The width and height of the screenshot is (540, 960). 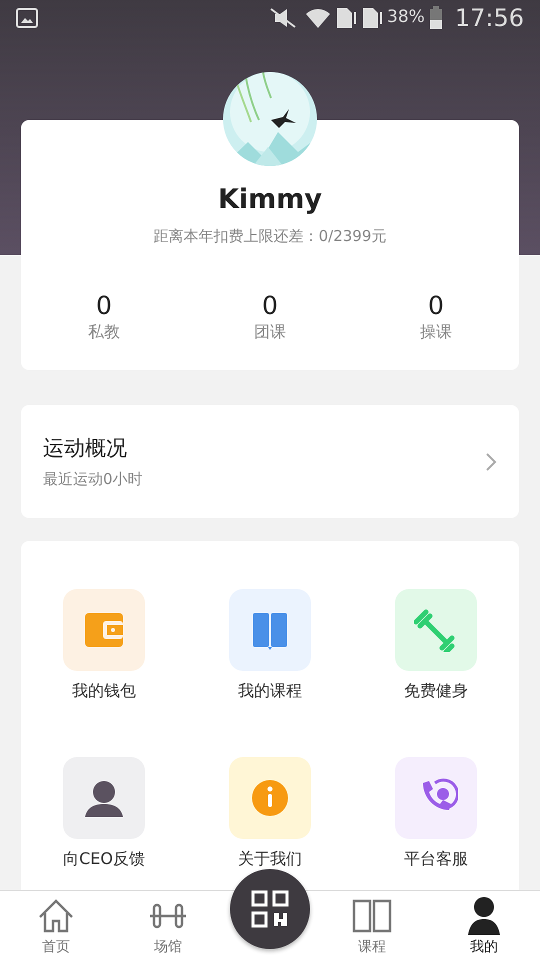 What do you see at coordinates (318, 18) in the screenshot?
I see `wifi-icon` at bounding box center [318, 18].